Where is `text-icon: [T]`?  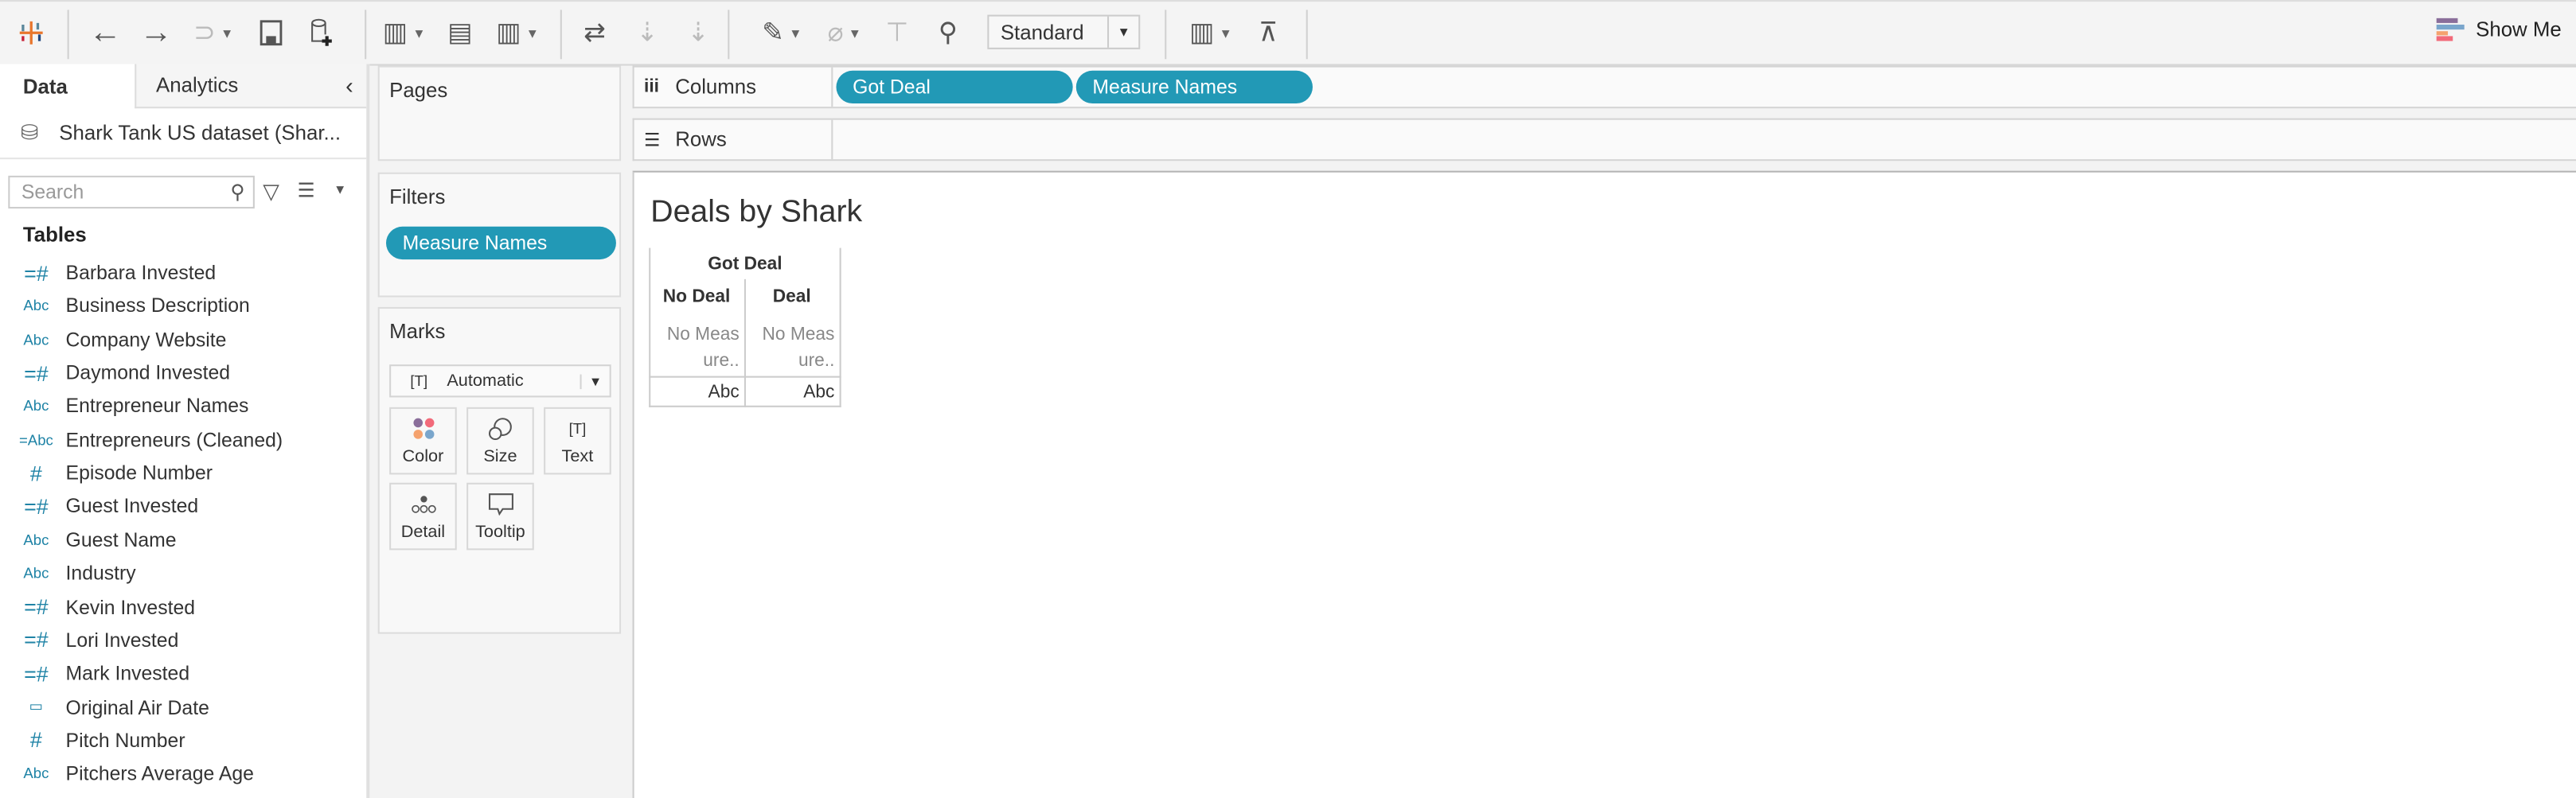 text-icon: [T] is located at coordinates (577, 427).